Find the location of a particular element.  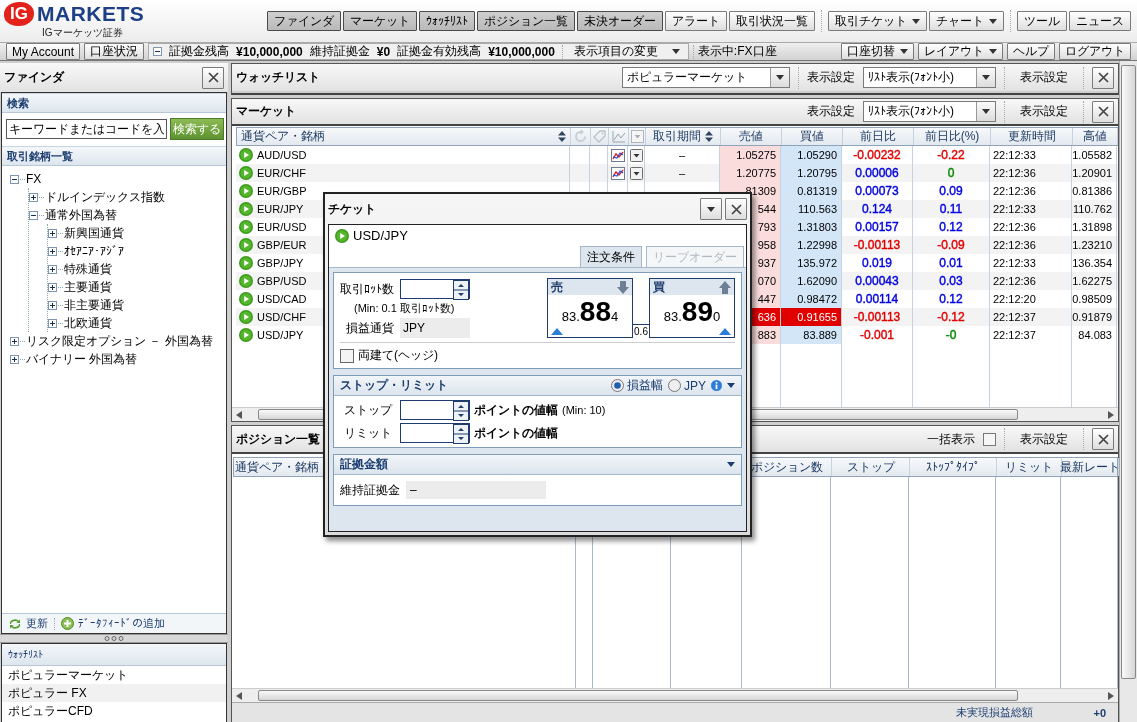

field-label: 取引ﾛｯﾄ数 is located at coordinates (367, 289).